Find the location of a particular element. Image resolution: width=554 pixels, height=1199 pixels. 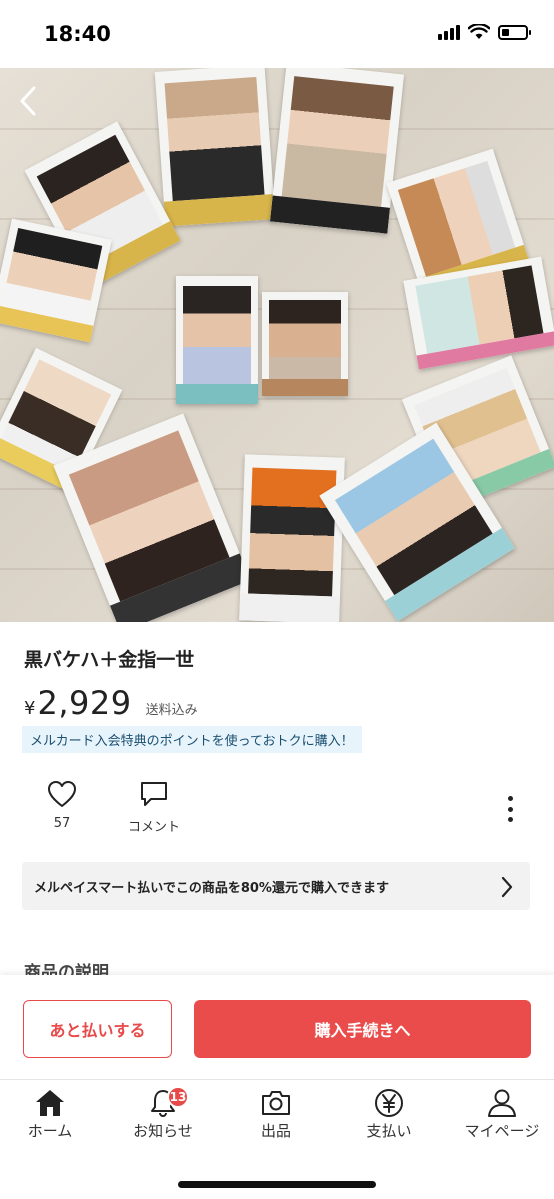

price-row: ¥ 2,929 送料込み is located at coordinates (111, 703).